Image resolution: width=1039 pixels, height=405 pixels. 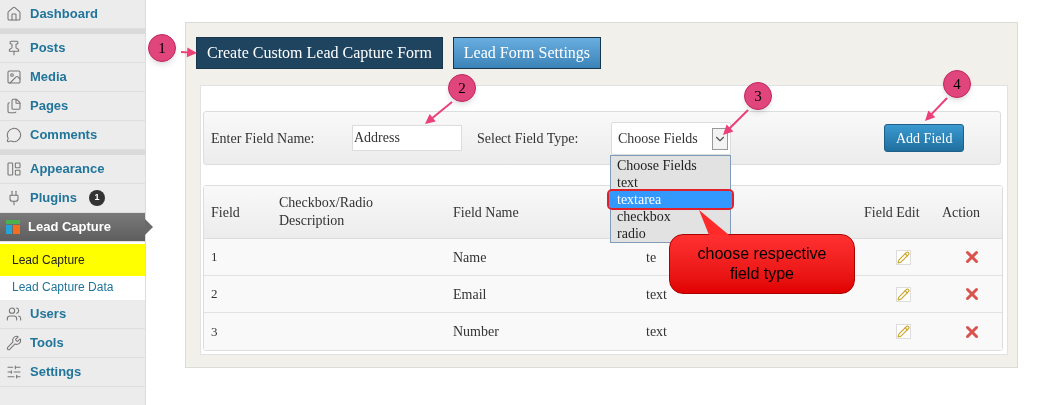 I want to click on table-cell-text: 2, so click(x=215, y=294).